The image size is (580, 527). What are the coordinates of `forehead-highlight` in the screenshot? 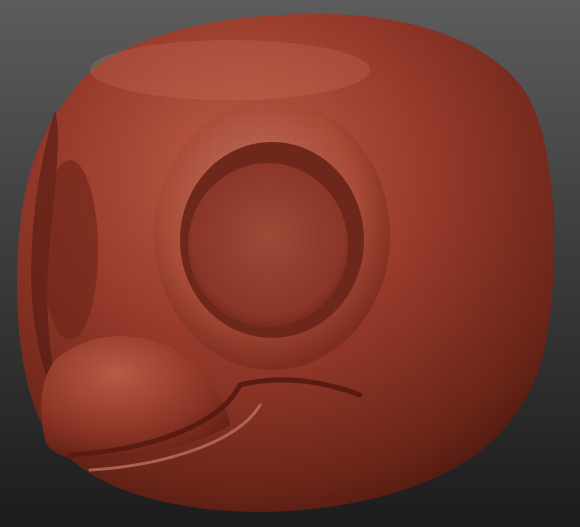 It's located at (230, 70).